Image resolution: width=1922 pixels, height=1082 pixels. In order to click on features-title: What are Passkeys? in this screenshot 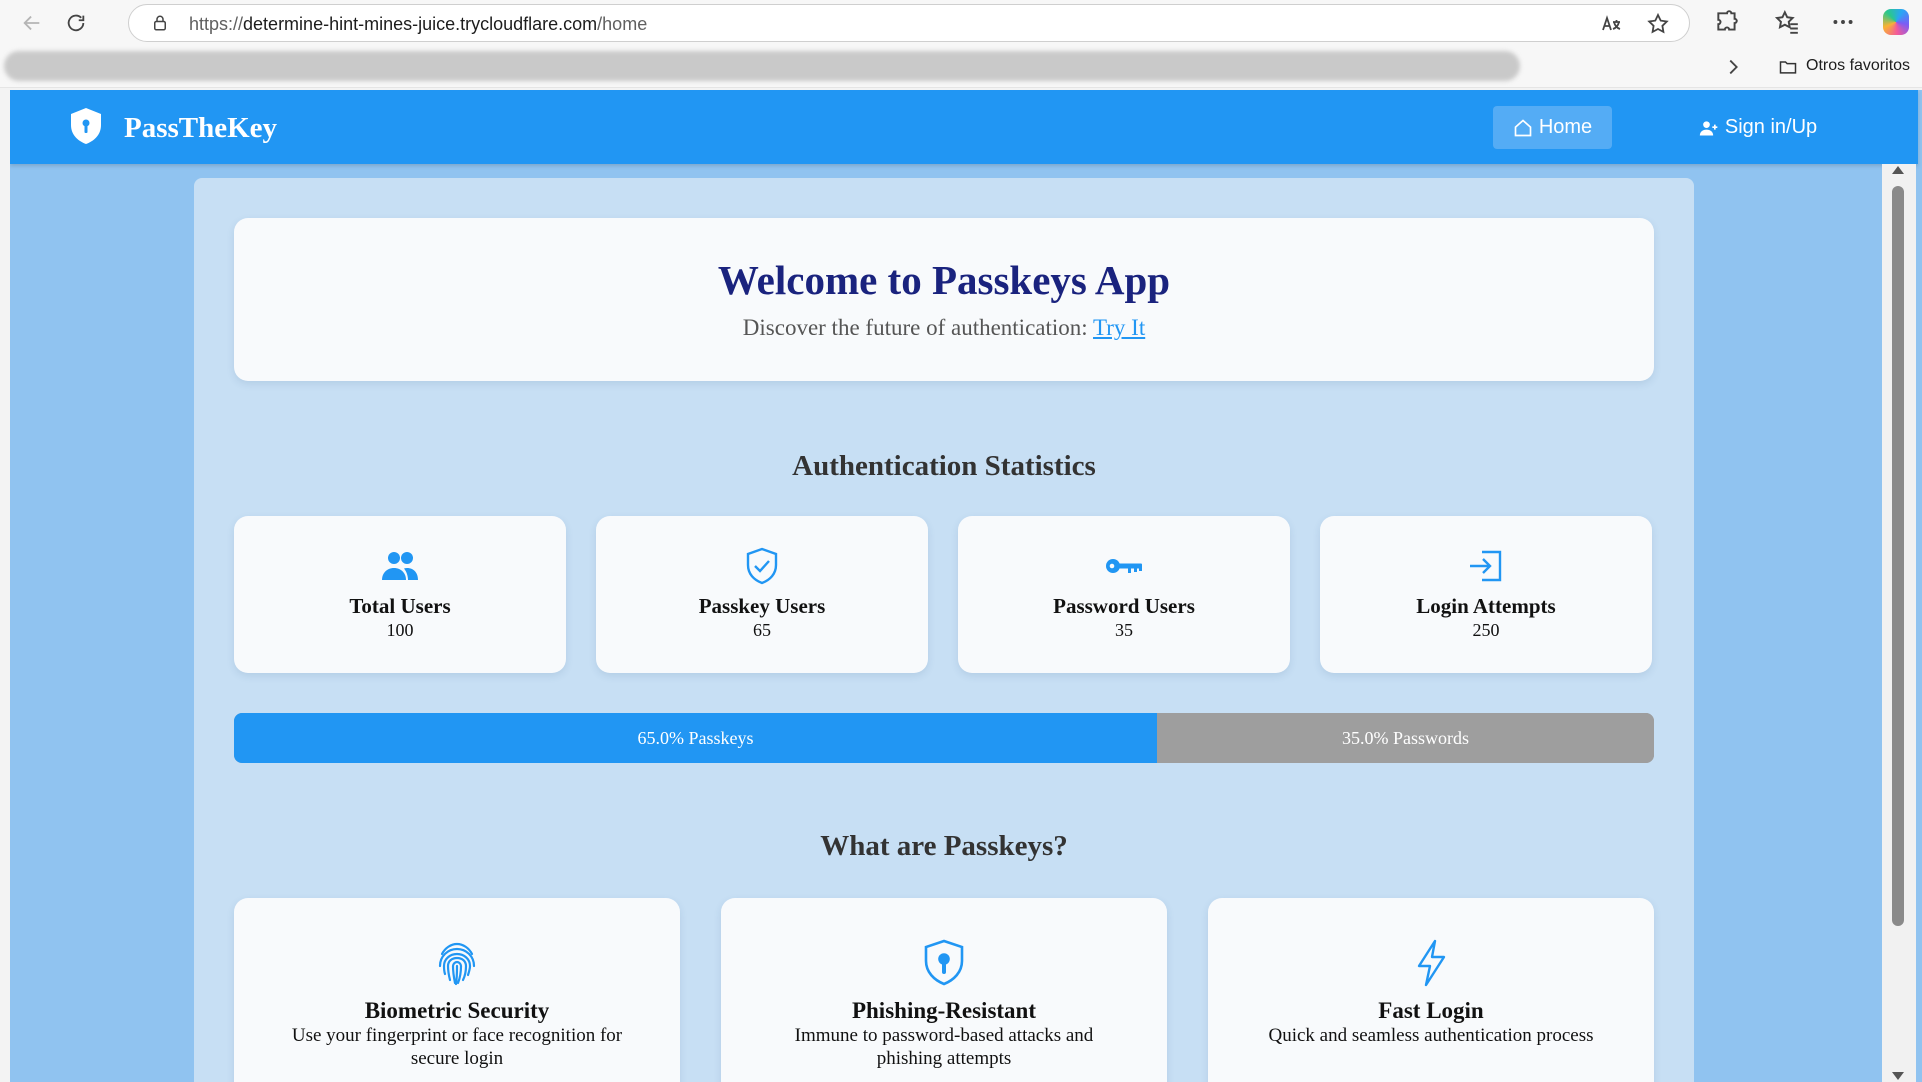, I will do `click(944, 846)`.